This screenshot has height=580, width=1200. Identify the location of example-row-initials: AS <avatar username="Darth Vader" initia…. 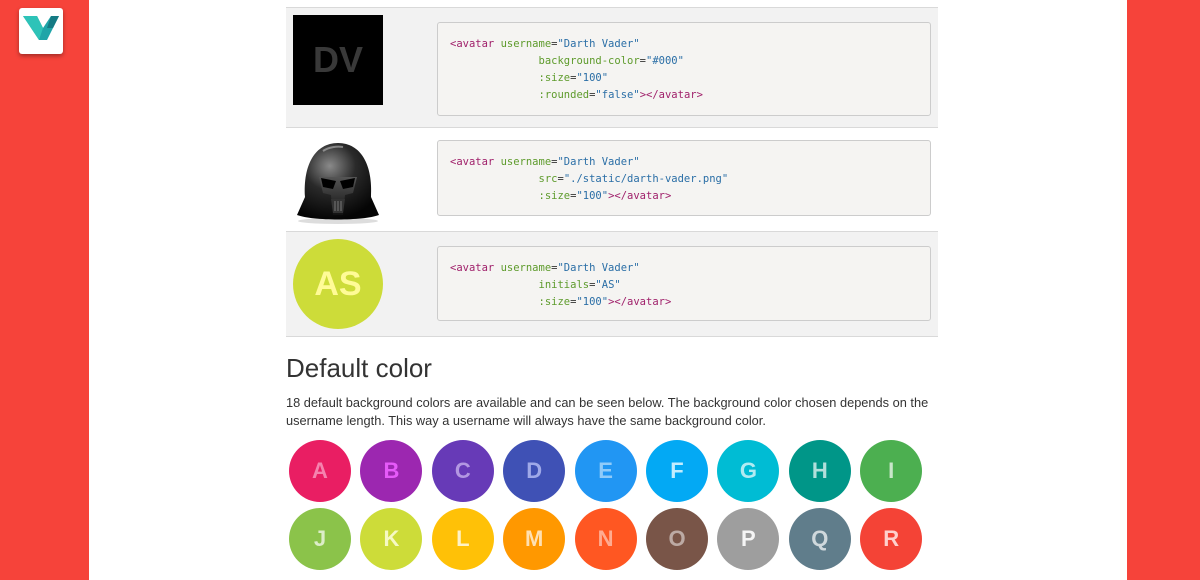
(612, 284).